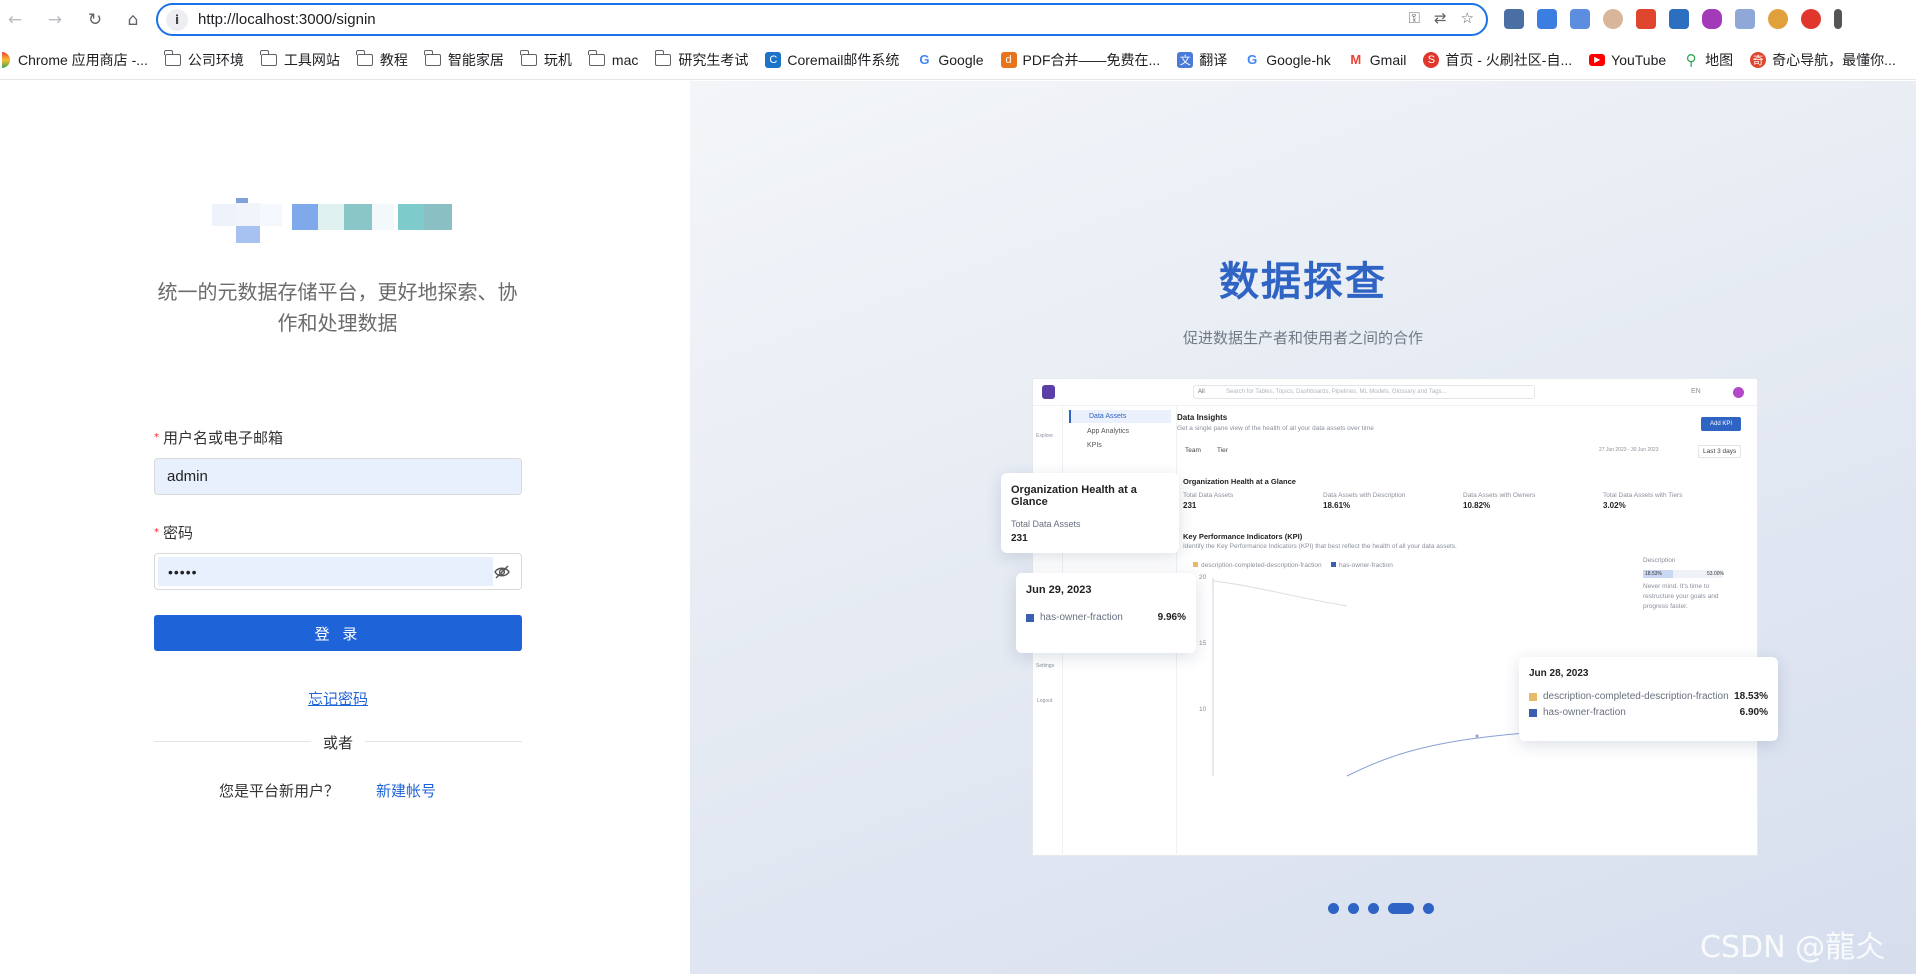 This screenshot has width=1916, height=974. Describe the element at coordinates (1252, 59) in the screenshot. I see `google-icon: G` at that location.